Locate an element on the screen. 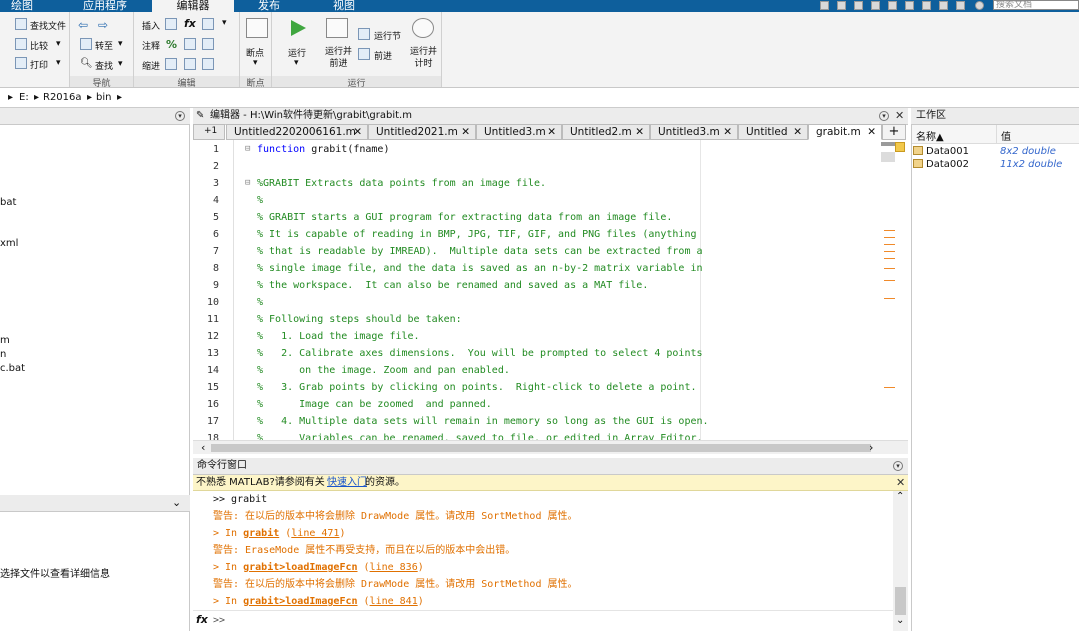  percent-comment-icon: % is located at coordinates (171, 44).